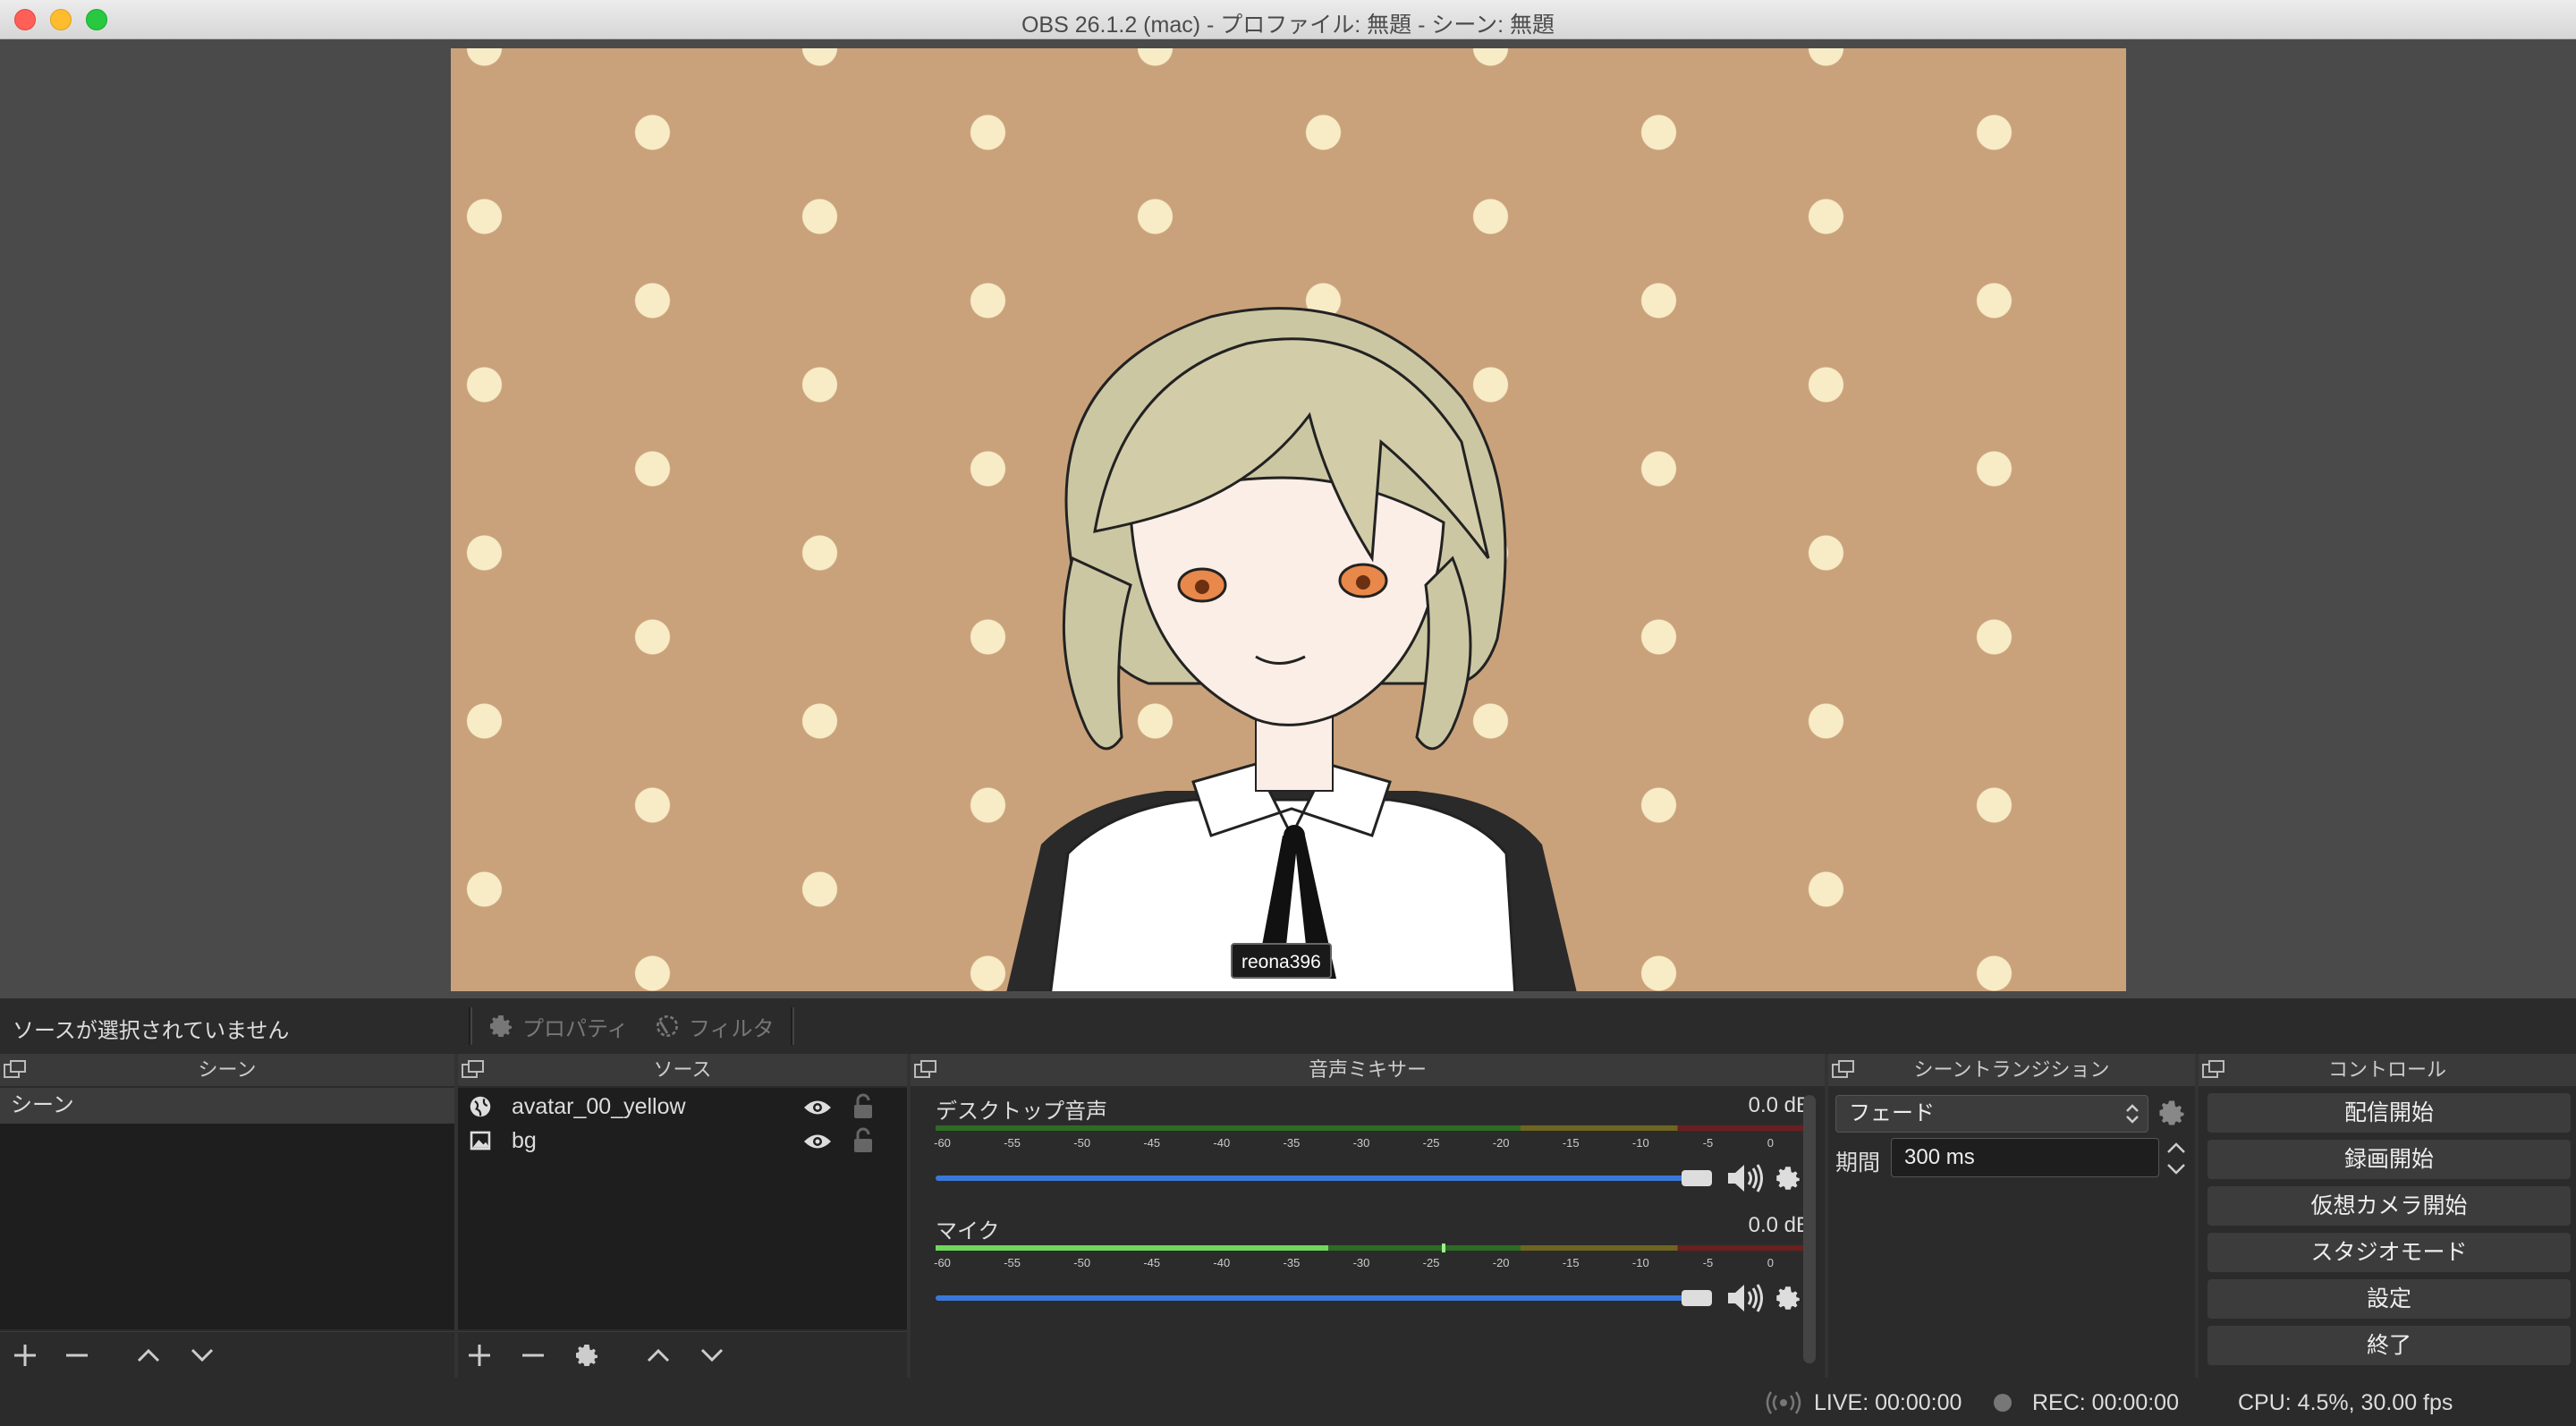 Image resolution: width=2576 pixels, height=1426 pixels. I want to click on add-scene-button, so click(25, 1355).